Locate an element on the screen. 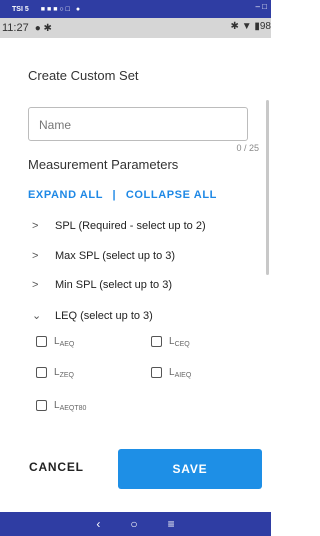  window-controls: – □ is located at coordinates (261, 6).